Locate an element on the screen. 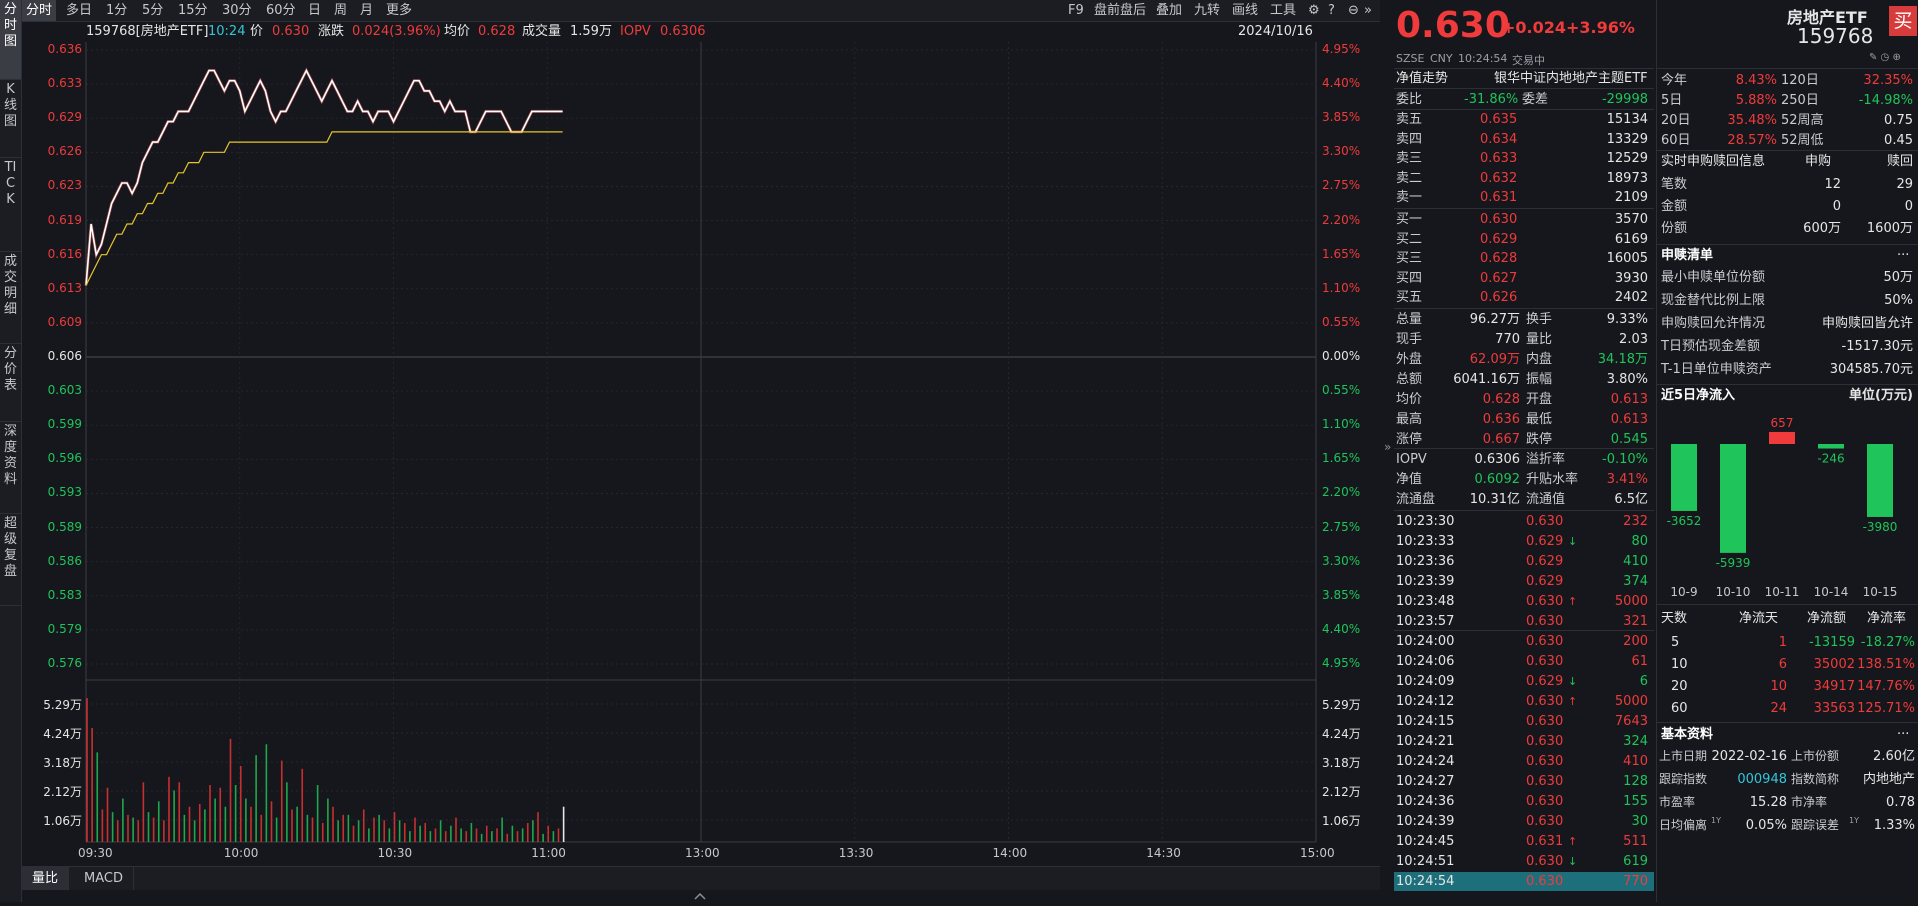 Image resolution: width=1918 pixels, height=906 pixels. period-60min-button: 60分 is located at coordinates (281, 10).